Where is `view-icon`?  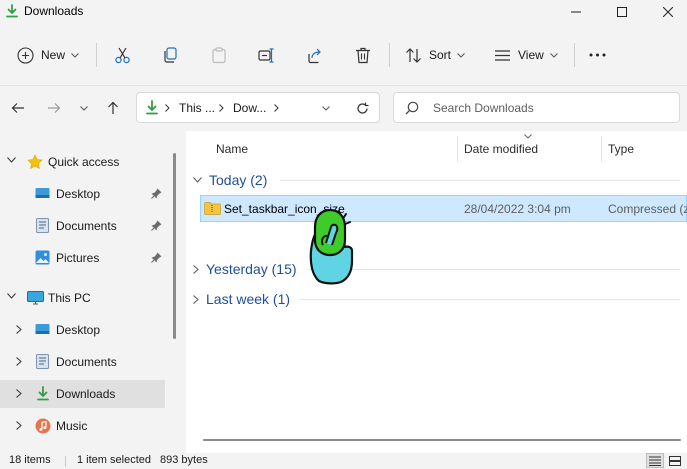 view-icon is located at coordinates (502, 55).